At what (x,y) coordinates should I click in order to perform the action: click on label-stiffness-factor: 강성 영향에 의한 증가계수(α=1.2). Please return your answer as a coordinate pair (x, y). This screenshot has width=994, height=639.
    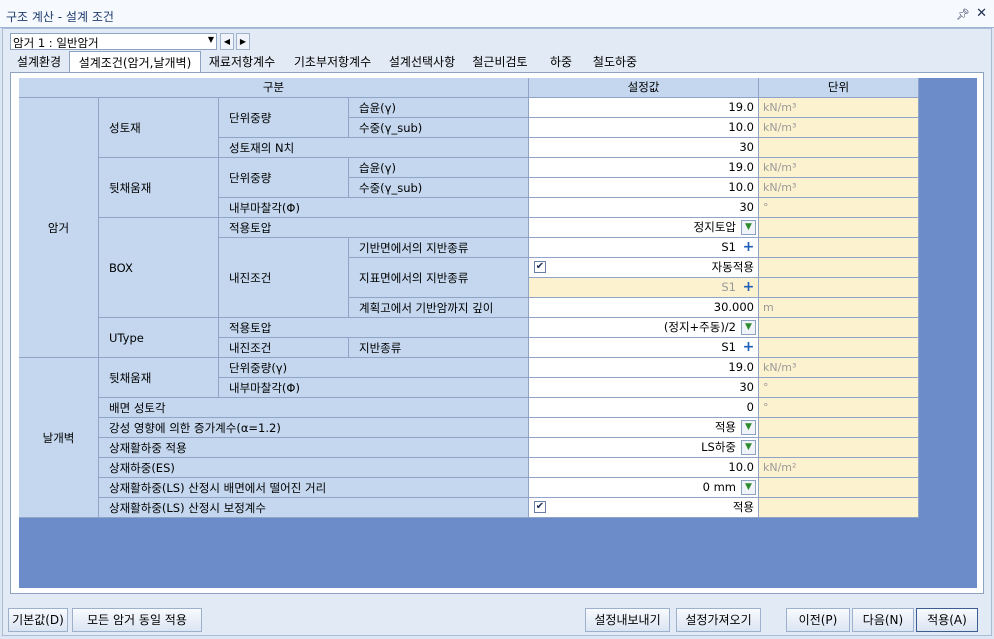
    Looking at the image, I should click on (314, 428).